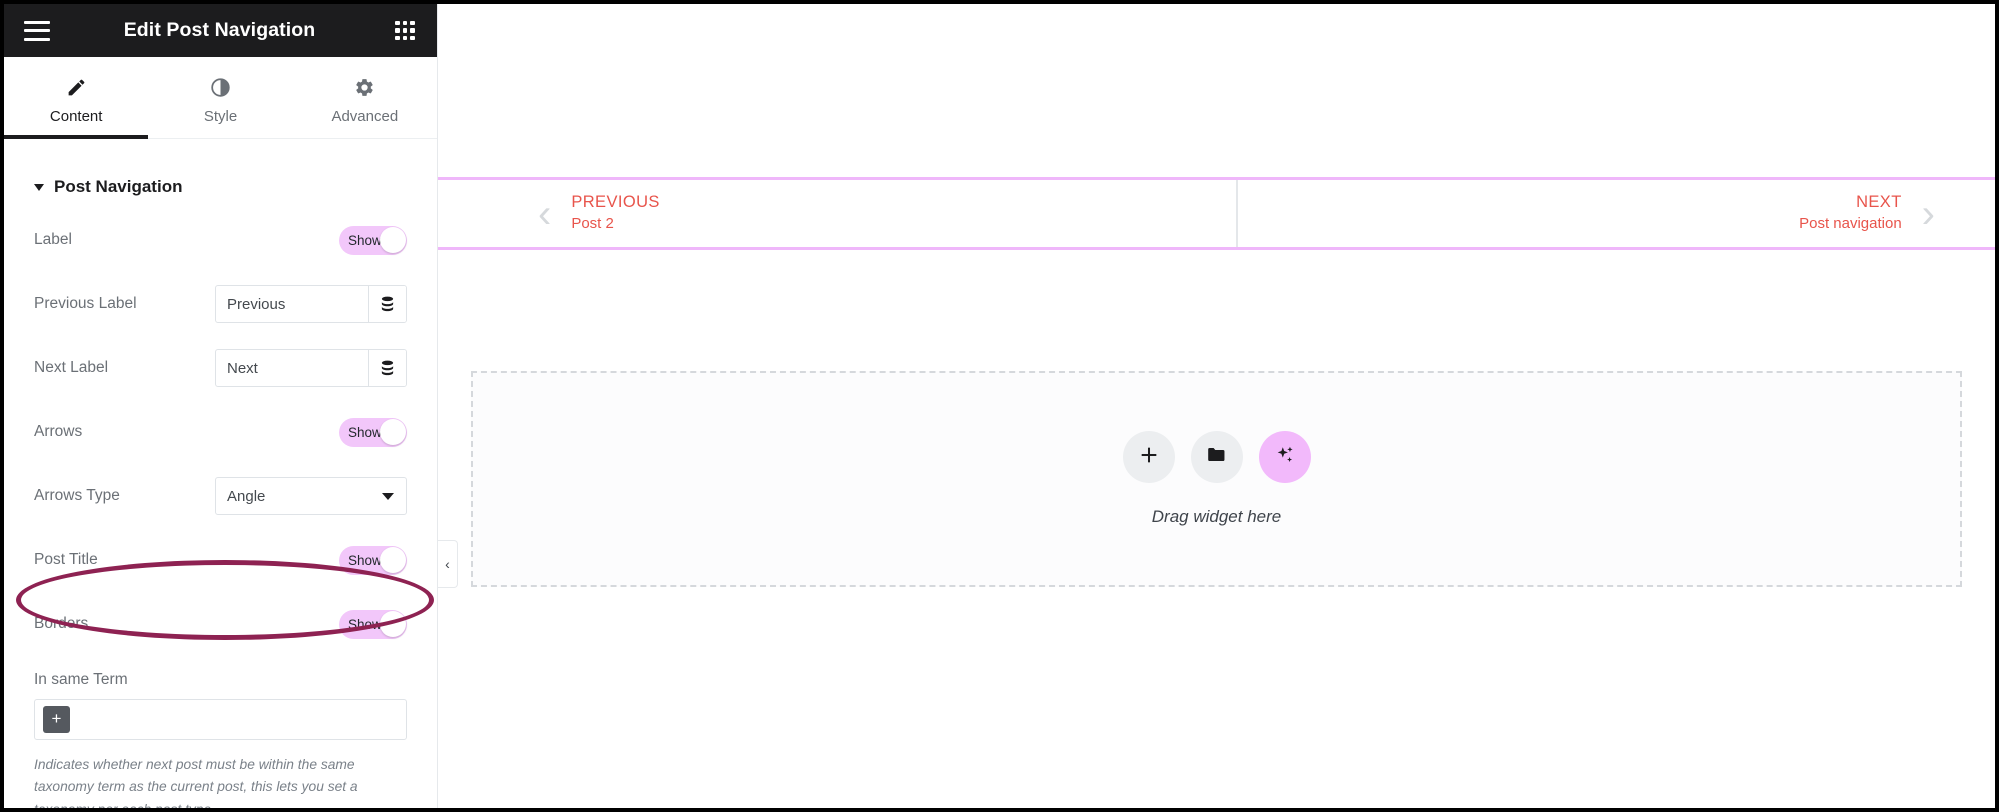  I want to click on post-navigation-next: NEXT Post navigation ›, so click(1615, 213).